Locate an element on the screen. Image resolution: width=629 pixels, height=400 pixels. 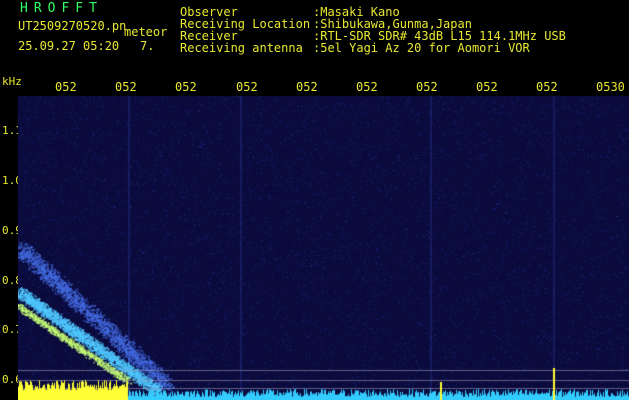
subtitle: meteor is located at coordinates (146, 32).